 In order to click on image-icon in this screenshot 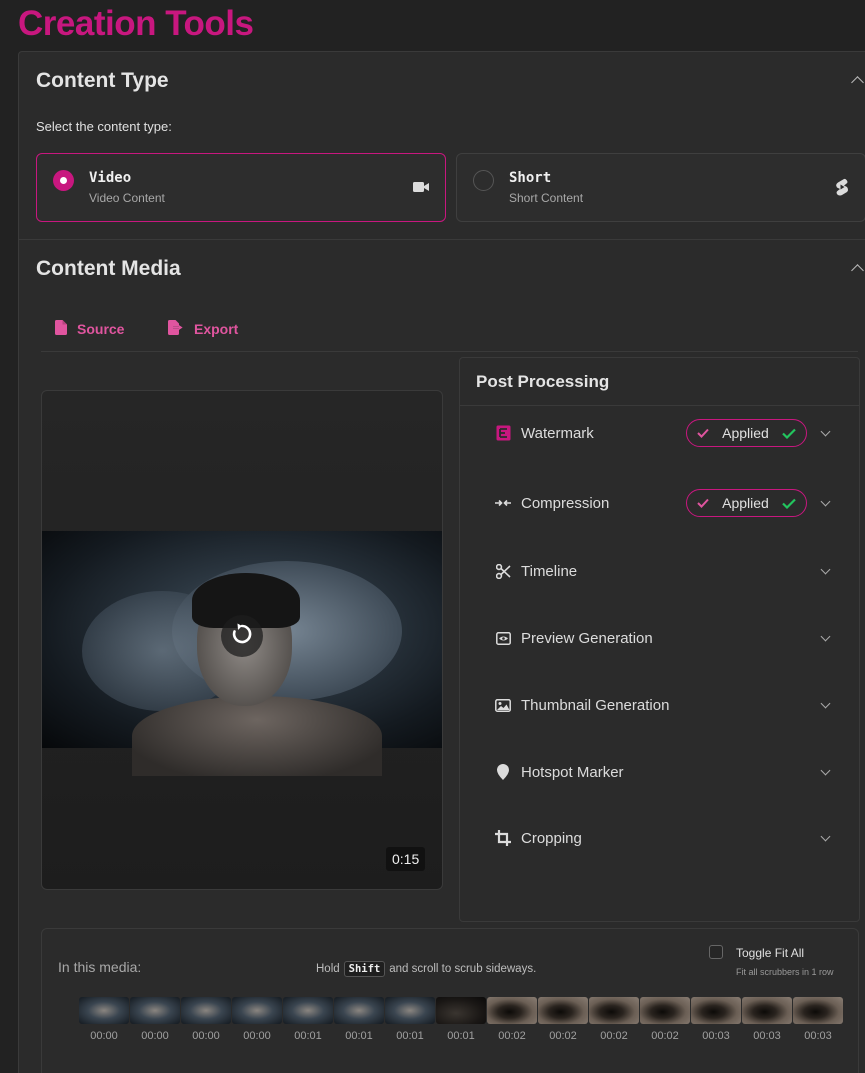, I will do `click(503, 705)`.